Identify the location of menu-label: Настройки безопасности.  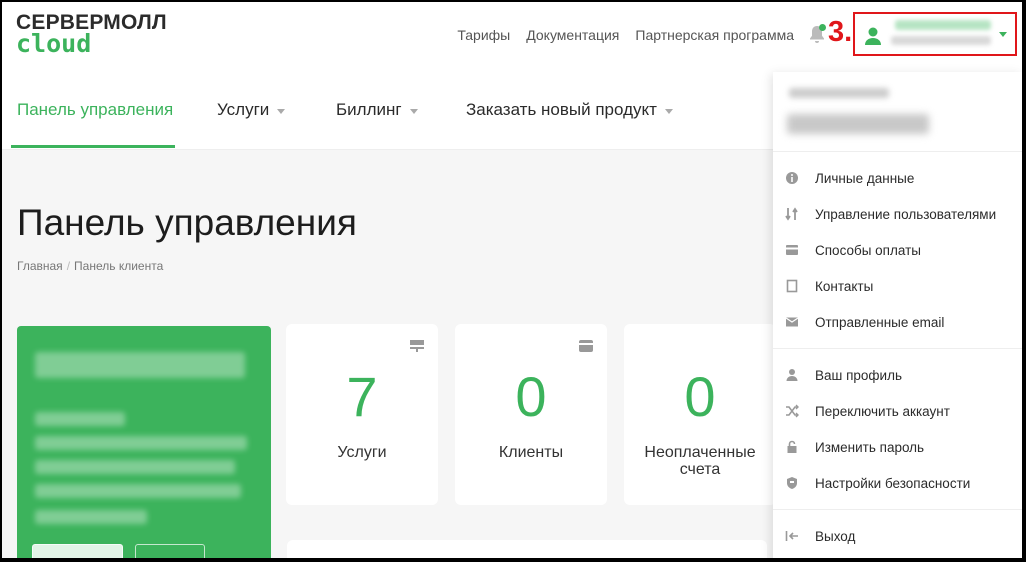
(893, 483).